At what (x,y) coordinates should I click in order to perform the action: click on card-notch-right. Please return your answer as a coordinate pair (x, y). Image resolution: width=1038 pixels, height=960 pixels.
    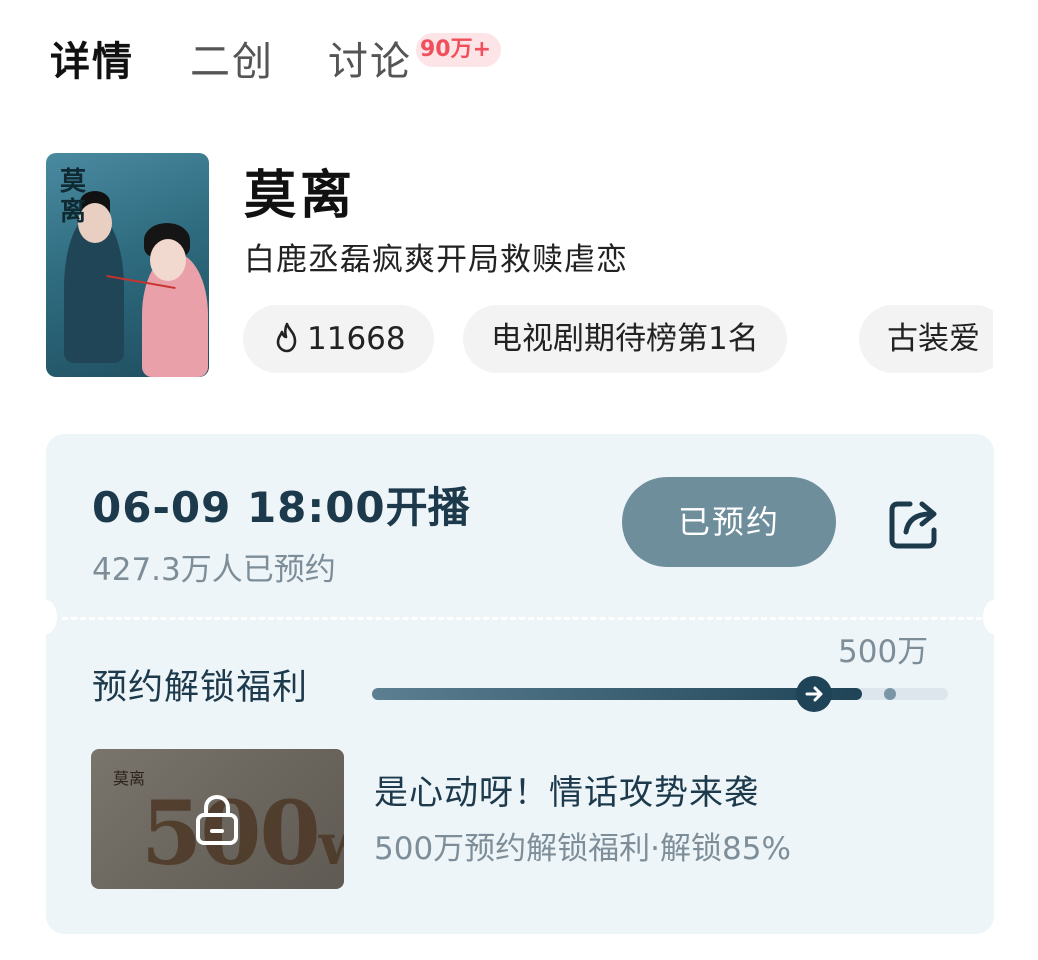
    Looking at the image, I should click on (994, 617).